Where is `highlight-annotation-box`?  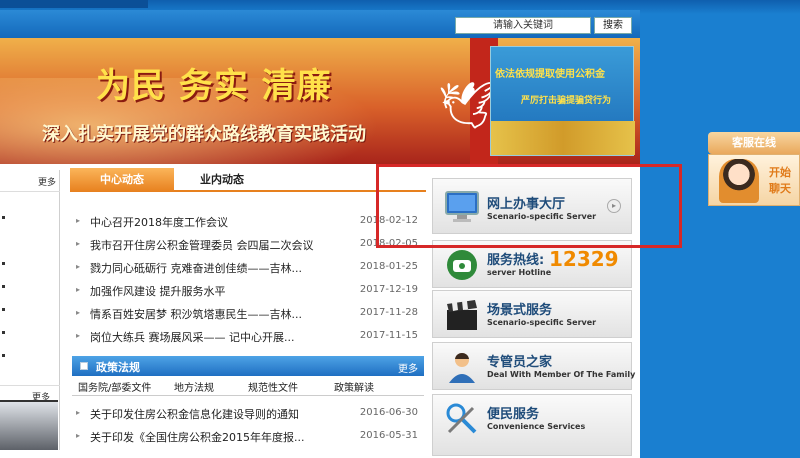 highlight-annotation-box is located at coordinates (529, 206).